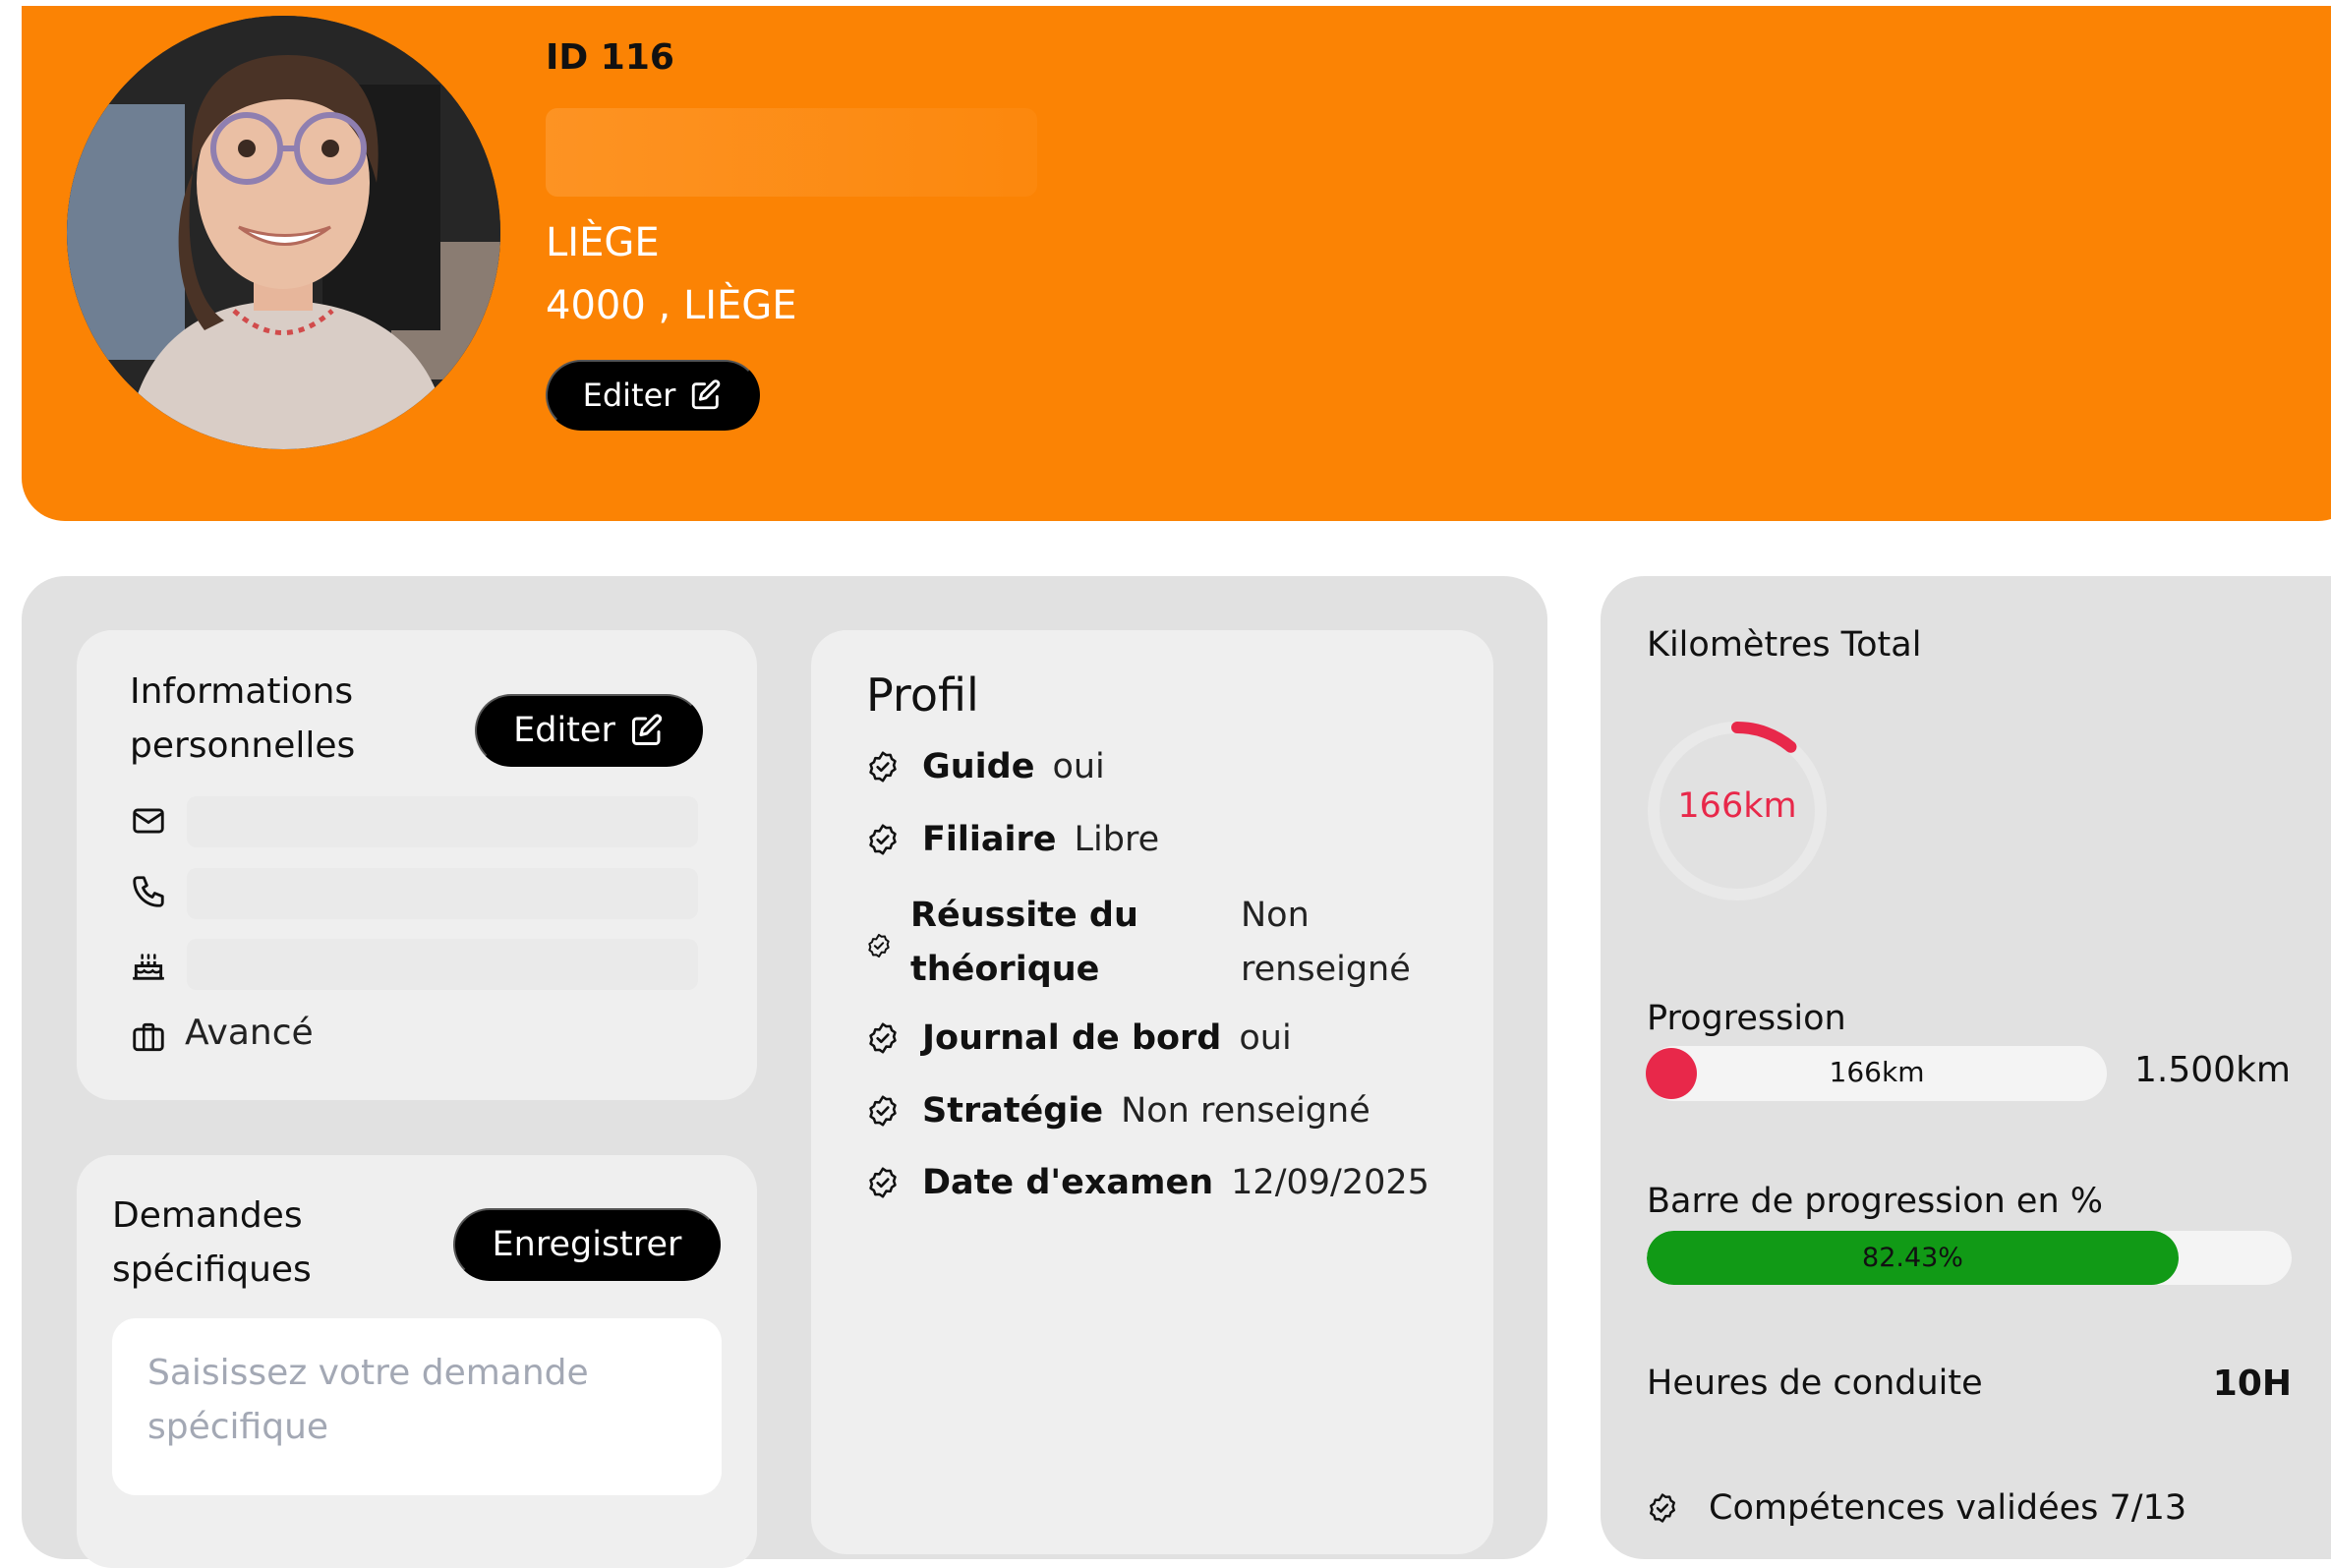 The height and width of the screenshot is (1568, 2331). What do you see at coordinates (1068, 1182) in the screenshot?
I see `profile-row-label: Date d'examen` at bounding box center [1068, 1182].